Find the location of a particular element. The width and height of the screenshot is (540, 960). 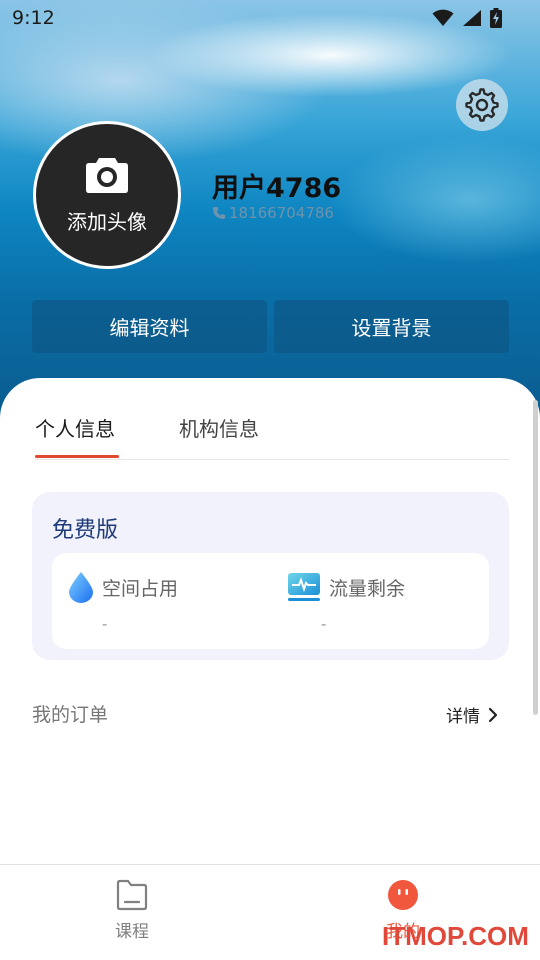

chevron-right-icon is located at coordinates (493, 714).